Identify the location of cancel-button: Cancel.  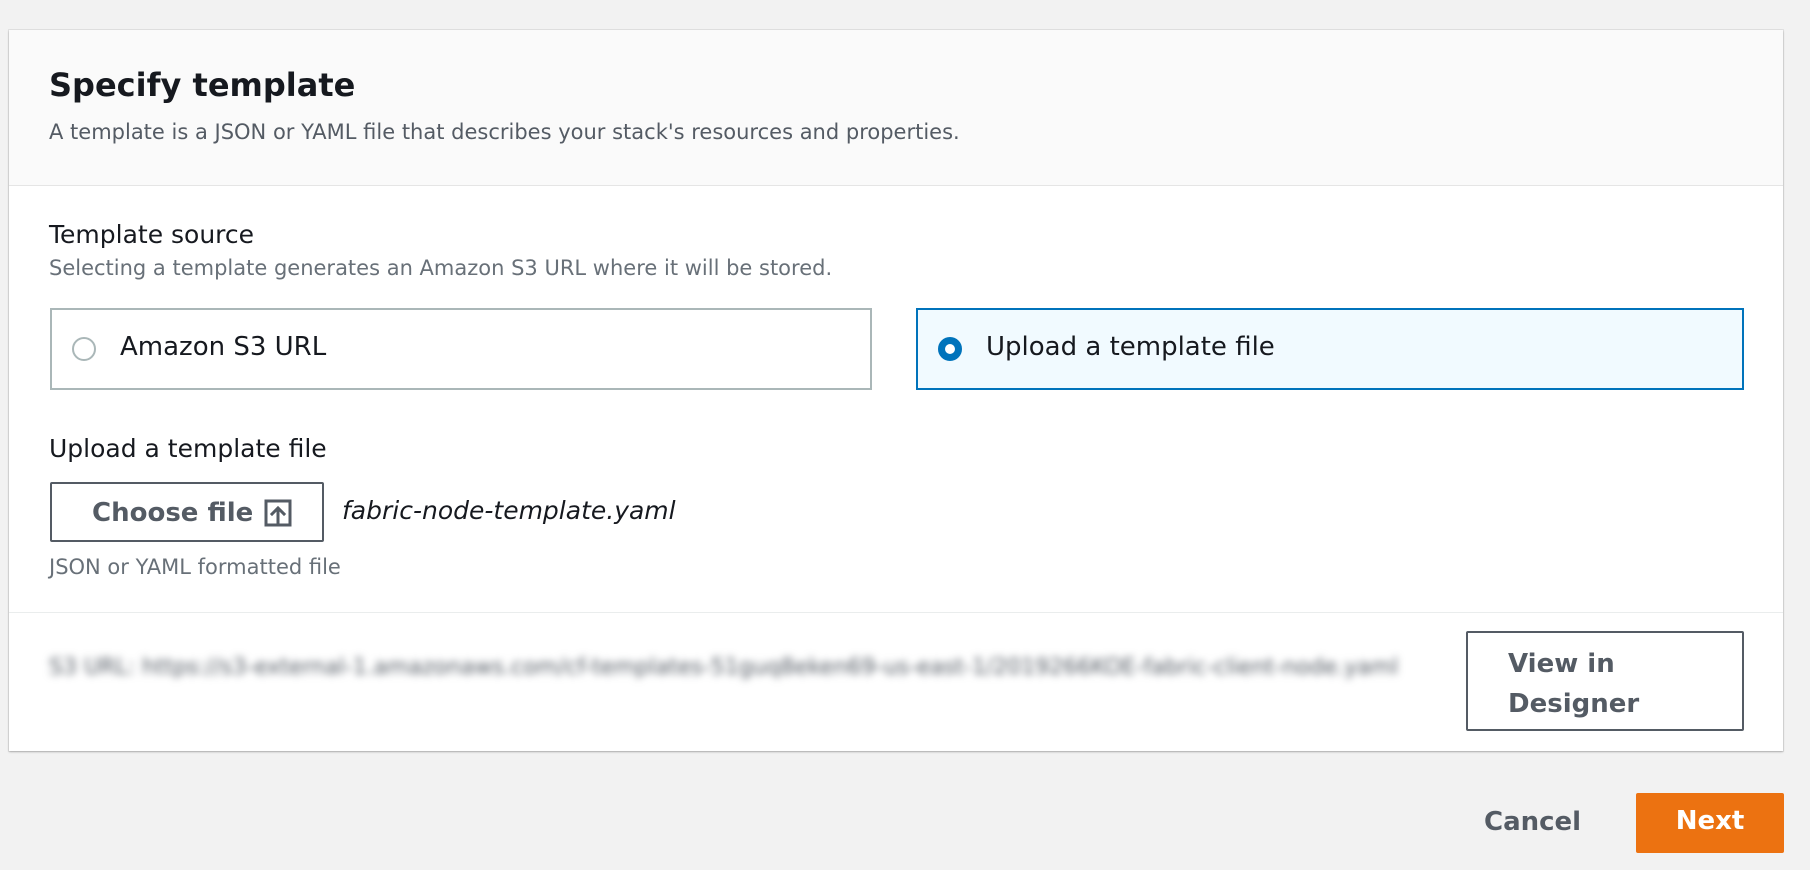
(1530, 825).